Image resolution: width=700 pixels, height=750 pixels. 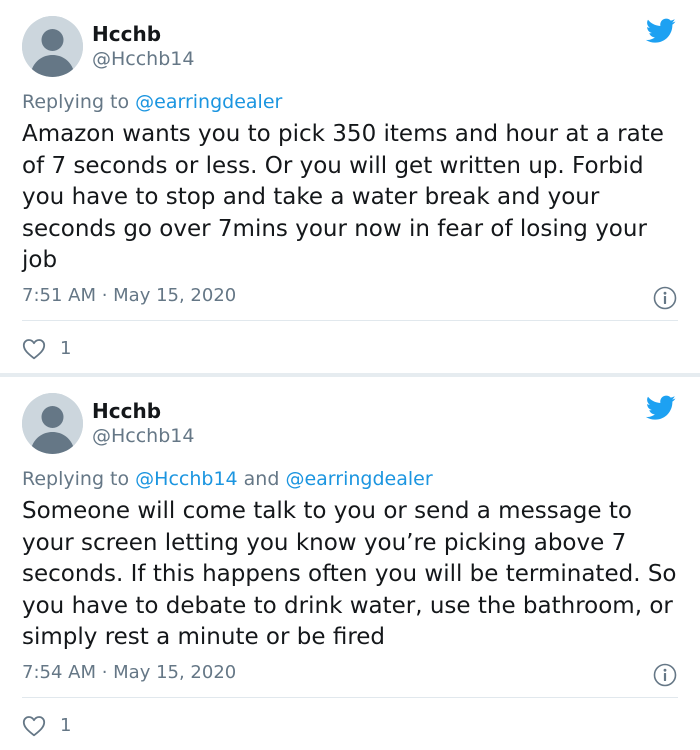 What do you see at coordinates (129, 673) in the screenshot?
I see `tweet-timestamp: 7:54 AM · May 15, 2020` at bounding box center [129, 673].